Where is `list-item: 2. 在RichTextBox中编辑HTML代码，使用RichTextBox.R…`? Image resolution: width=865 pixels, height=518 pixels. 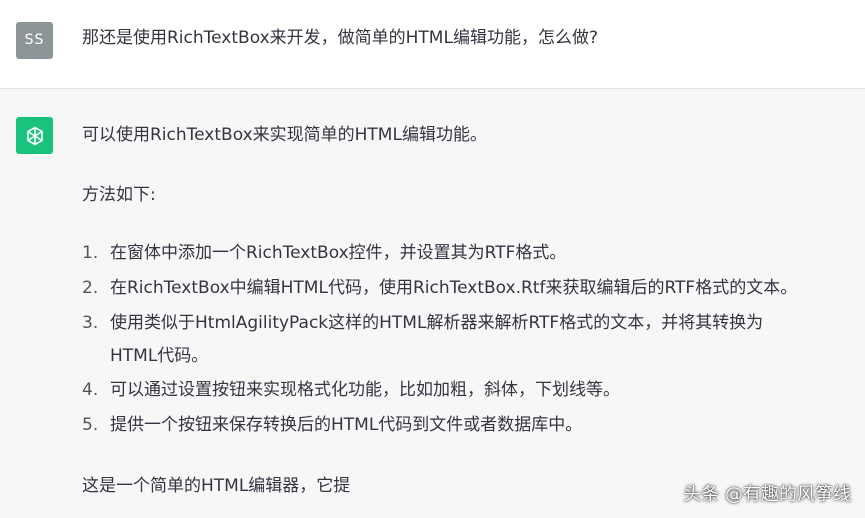 list-item: 2. 在RichTextBox中编辑HTML代码，使用RichTextBox.R… is located at coordinates (439, 288).